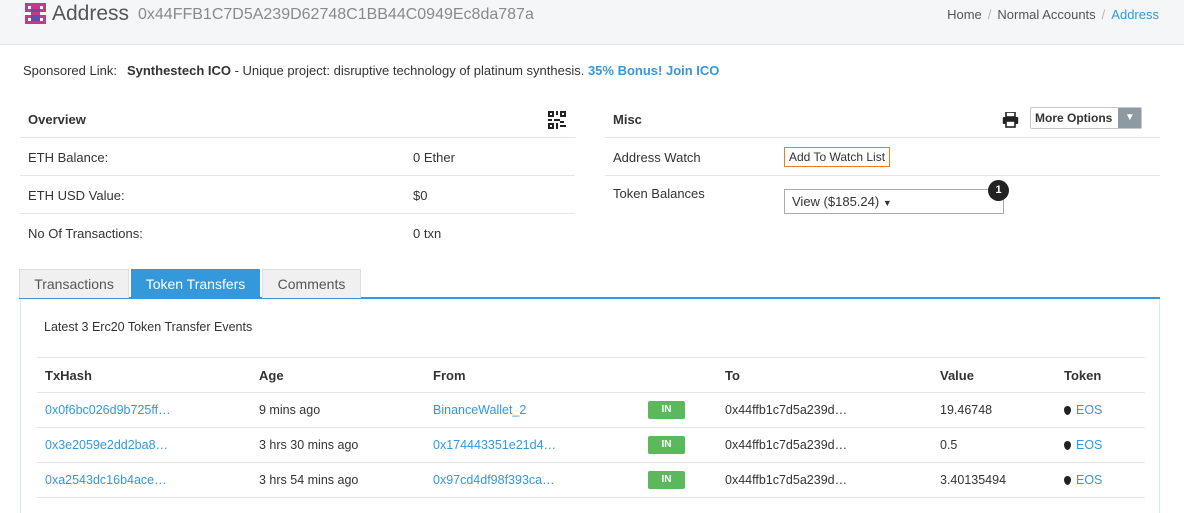 The image size is (1184, 513). I want to click on col-token: Token, so click(1100, 375).